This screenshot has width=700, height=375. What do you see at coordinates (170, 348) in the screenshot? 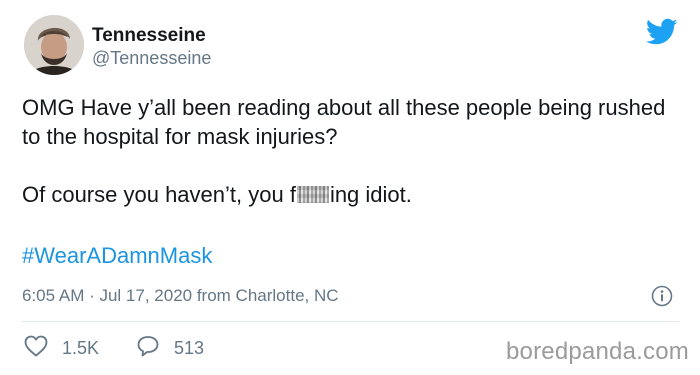
I see `reply-button: 513` at bounding box center [170, 348].